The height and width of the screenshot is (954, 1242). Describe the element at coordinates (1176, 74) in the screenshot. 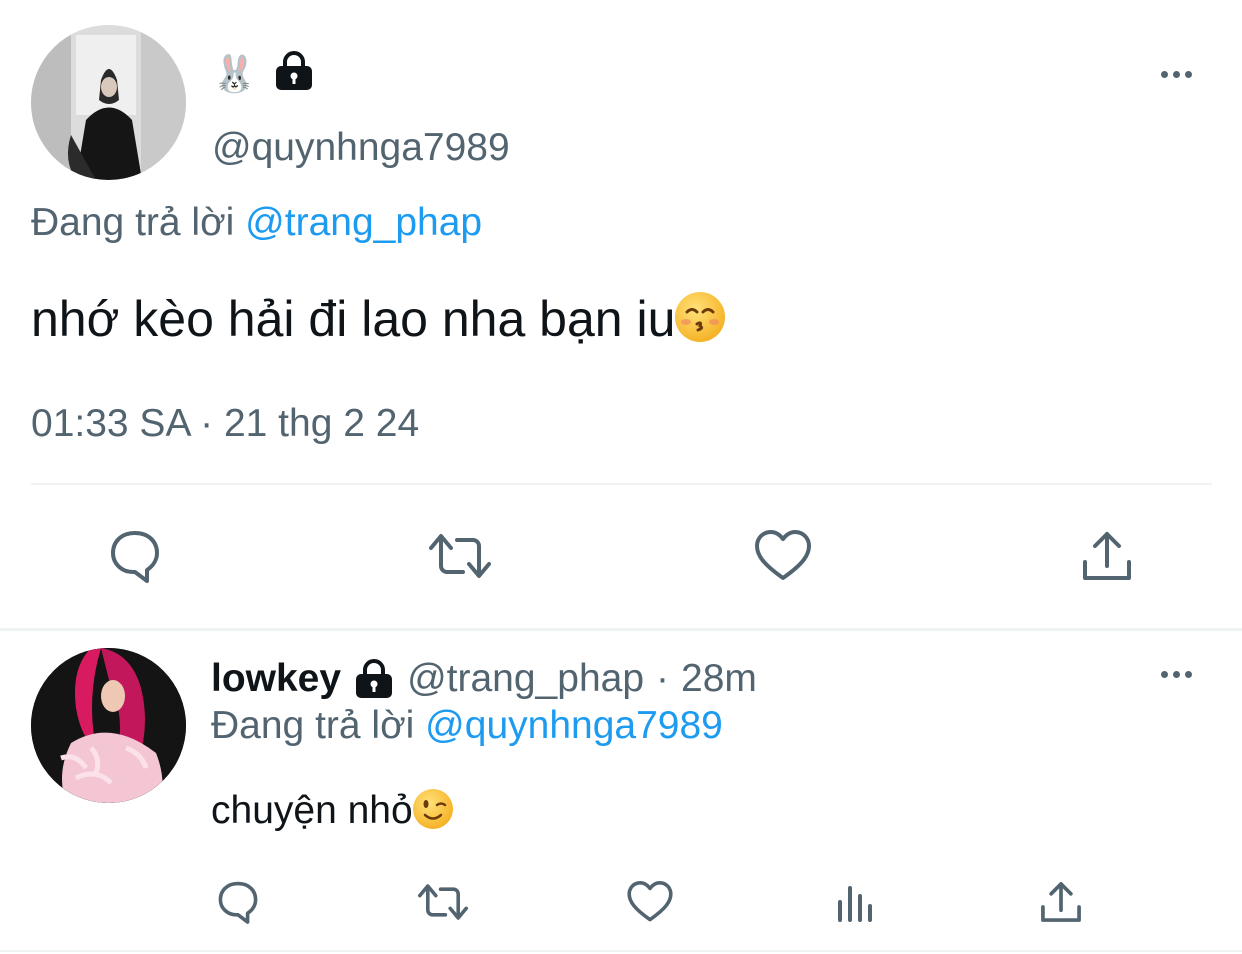

I see `more-options-button` at that location.